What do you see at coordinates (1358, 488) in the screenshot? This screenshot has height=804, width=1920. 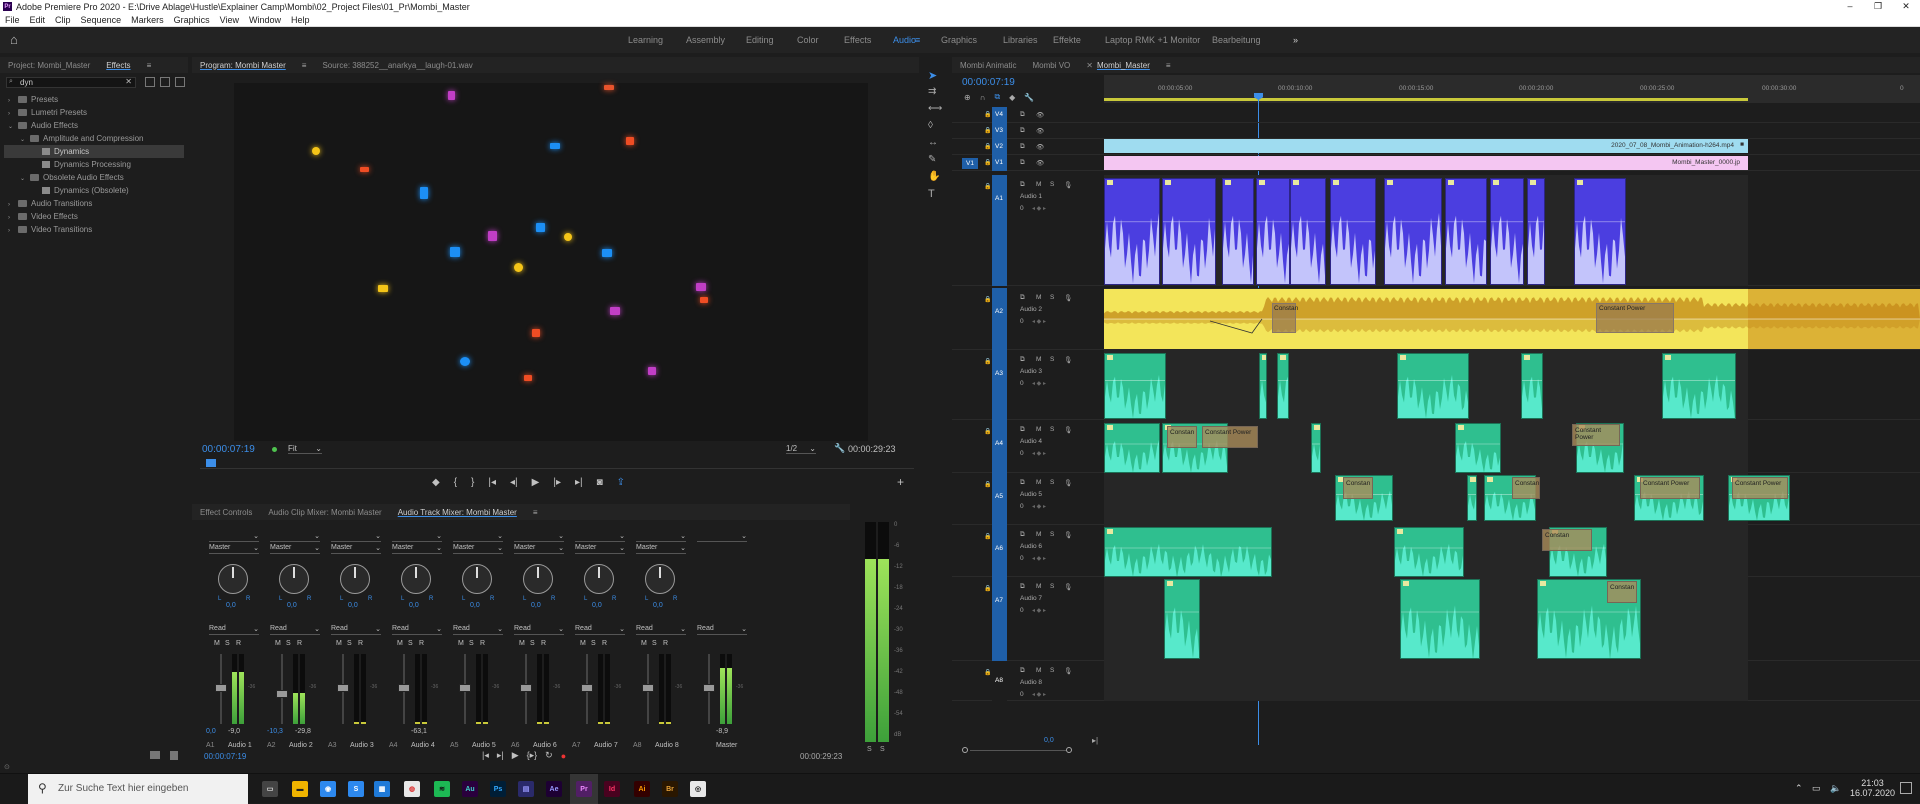 I see `audio-transition: Constan` at bounding box center [1358, 488].